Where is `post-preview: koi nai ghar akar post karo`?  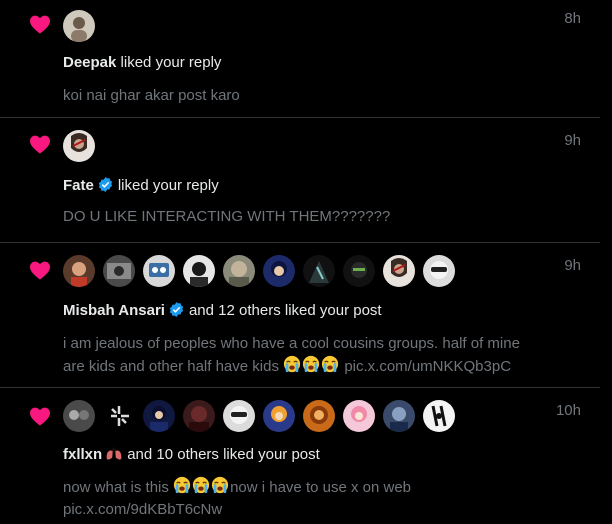 post-preview: koi nai ghar akar post karo is located at coordinates (303, 96).